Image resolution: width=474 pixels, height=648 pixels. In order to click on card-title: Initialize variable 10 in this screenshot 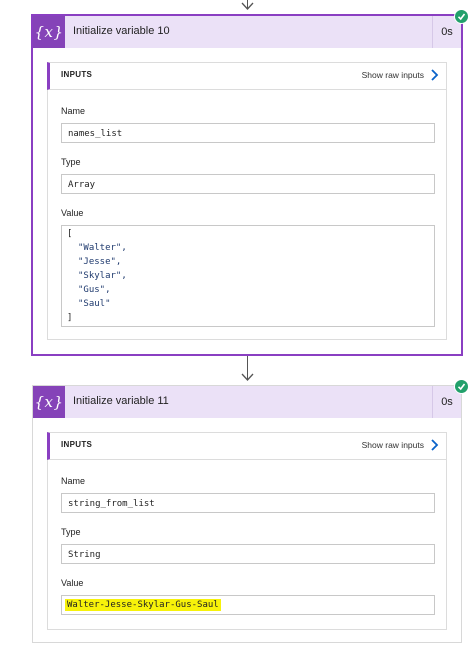, I will do `click(121, 31)`.